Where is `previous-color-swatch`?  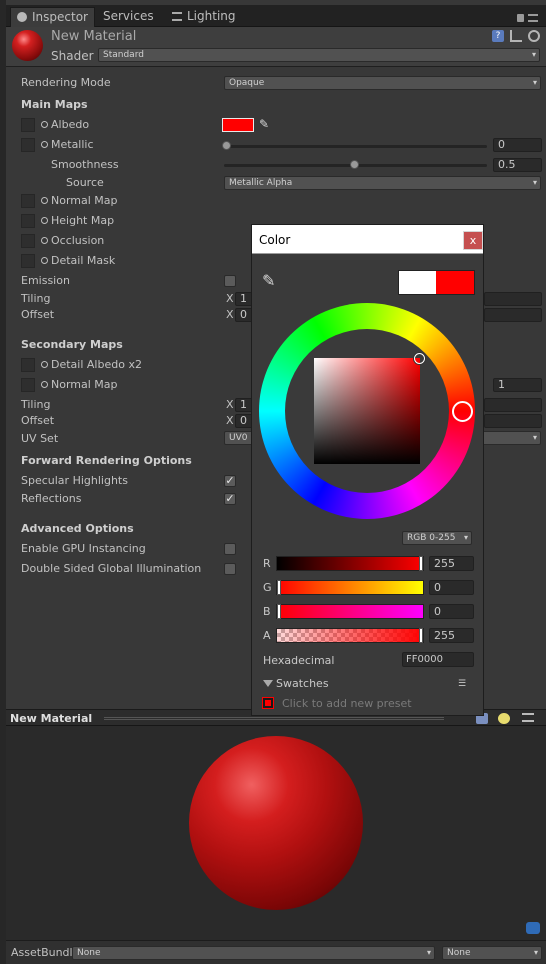
previous-color-swatch is located at coordinates (417, 282).